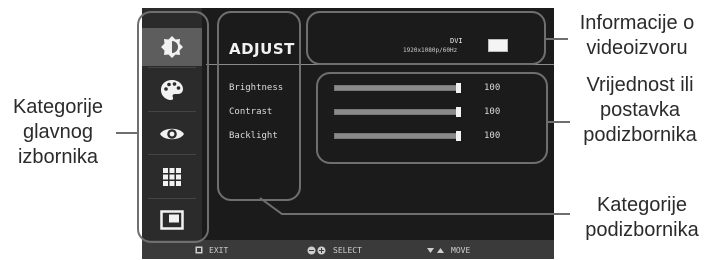 The image size is (712, 260). I want to click on select-buttons-icon, so click(316, 250).